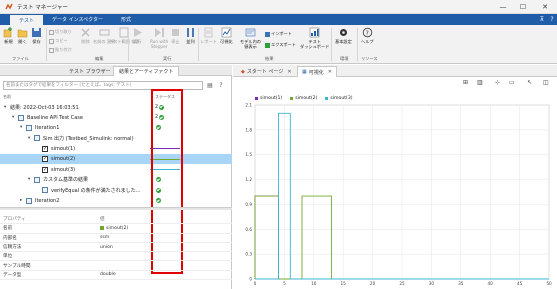 Image resolution: width=557 pixels, height=289 pixels. What do you see at coordinates (60, 50) in the screenshot?
I see `paste-button: 貼り付け` at bounding box center [60, 50].